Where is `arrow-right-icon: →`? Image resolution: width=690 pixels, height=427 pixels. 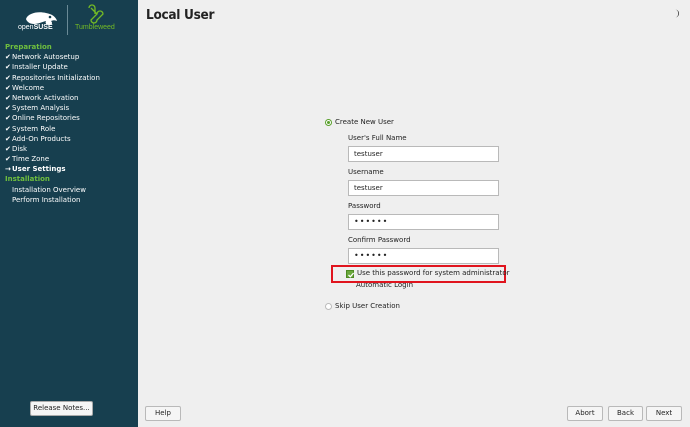
arrow-right-icon: → is located at coordinates (8, 169).